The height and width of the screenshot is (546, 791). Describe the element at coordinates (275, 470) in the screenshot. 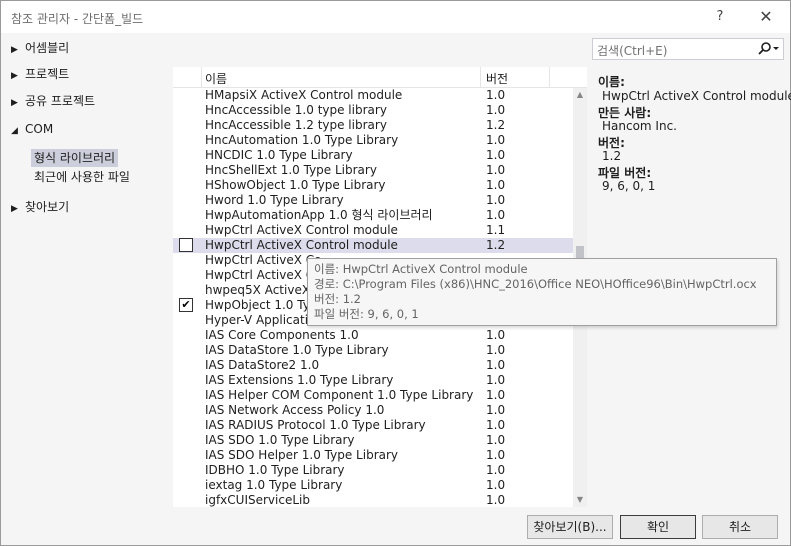

I see `list-item-name: IDBHO 1.0 Type Library` at that location.